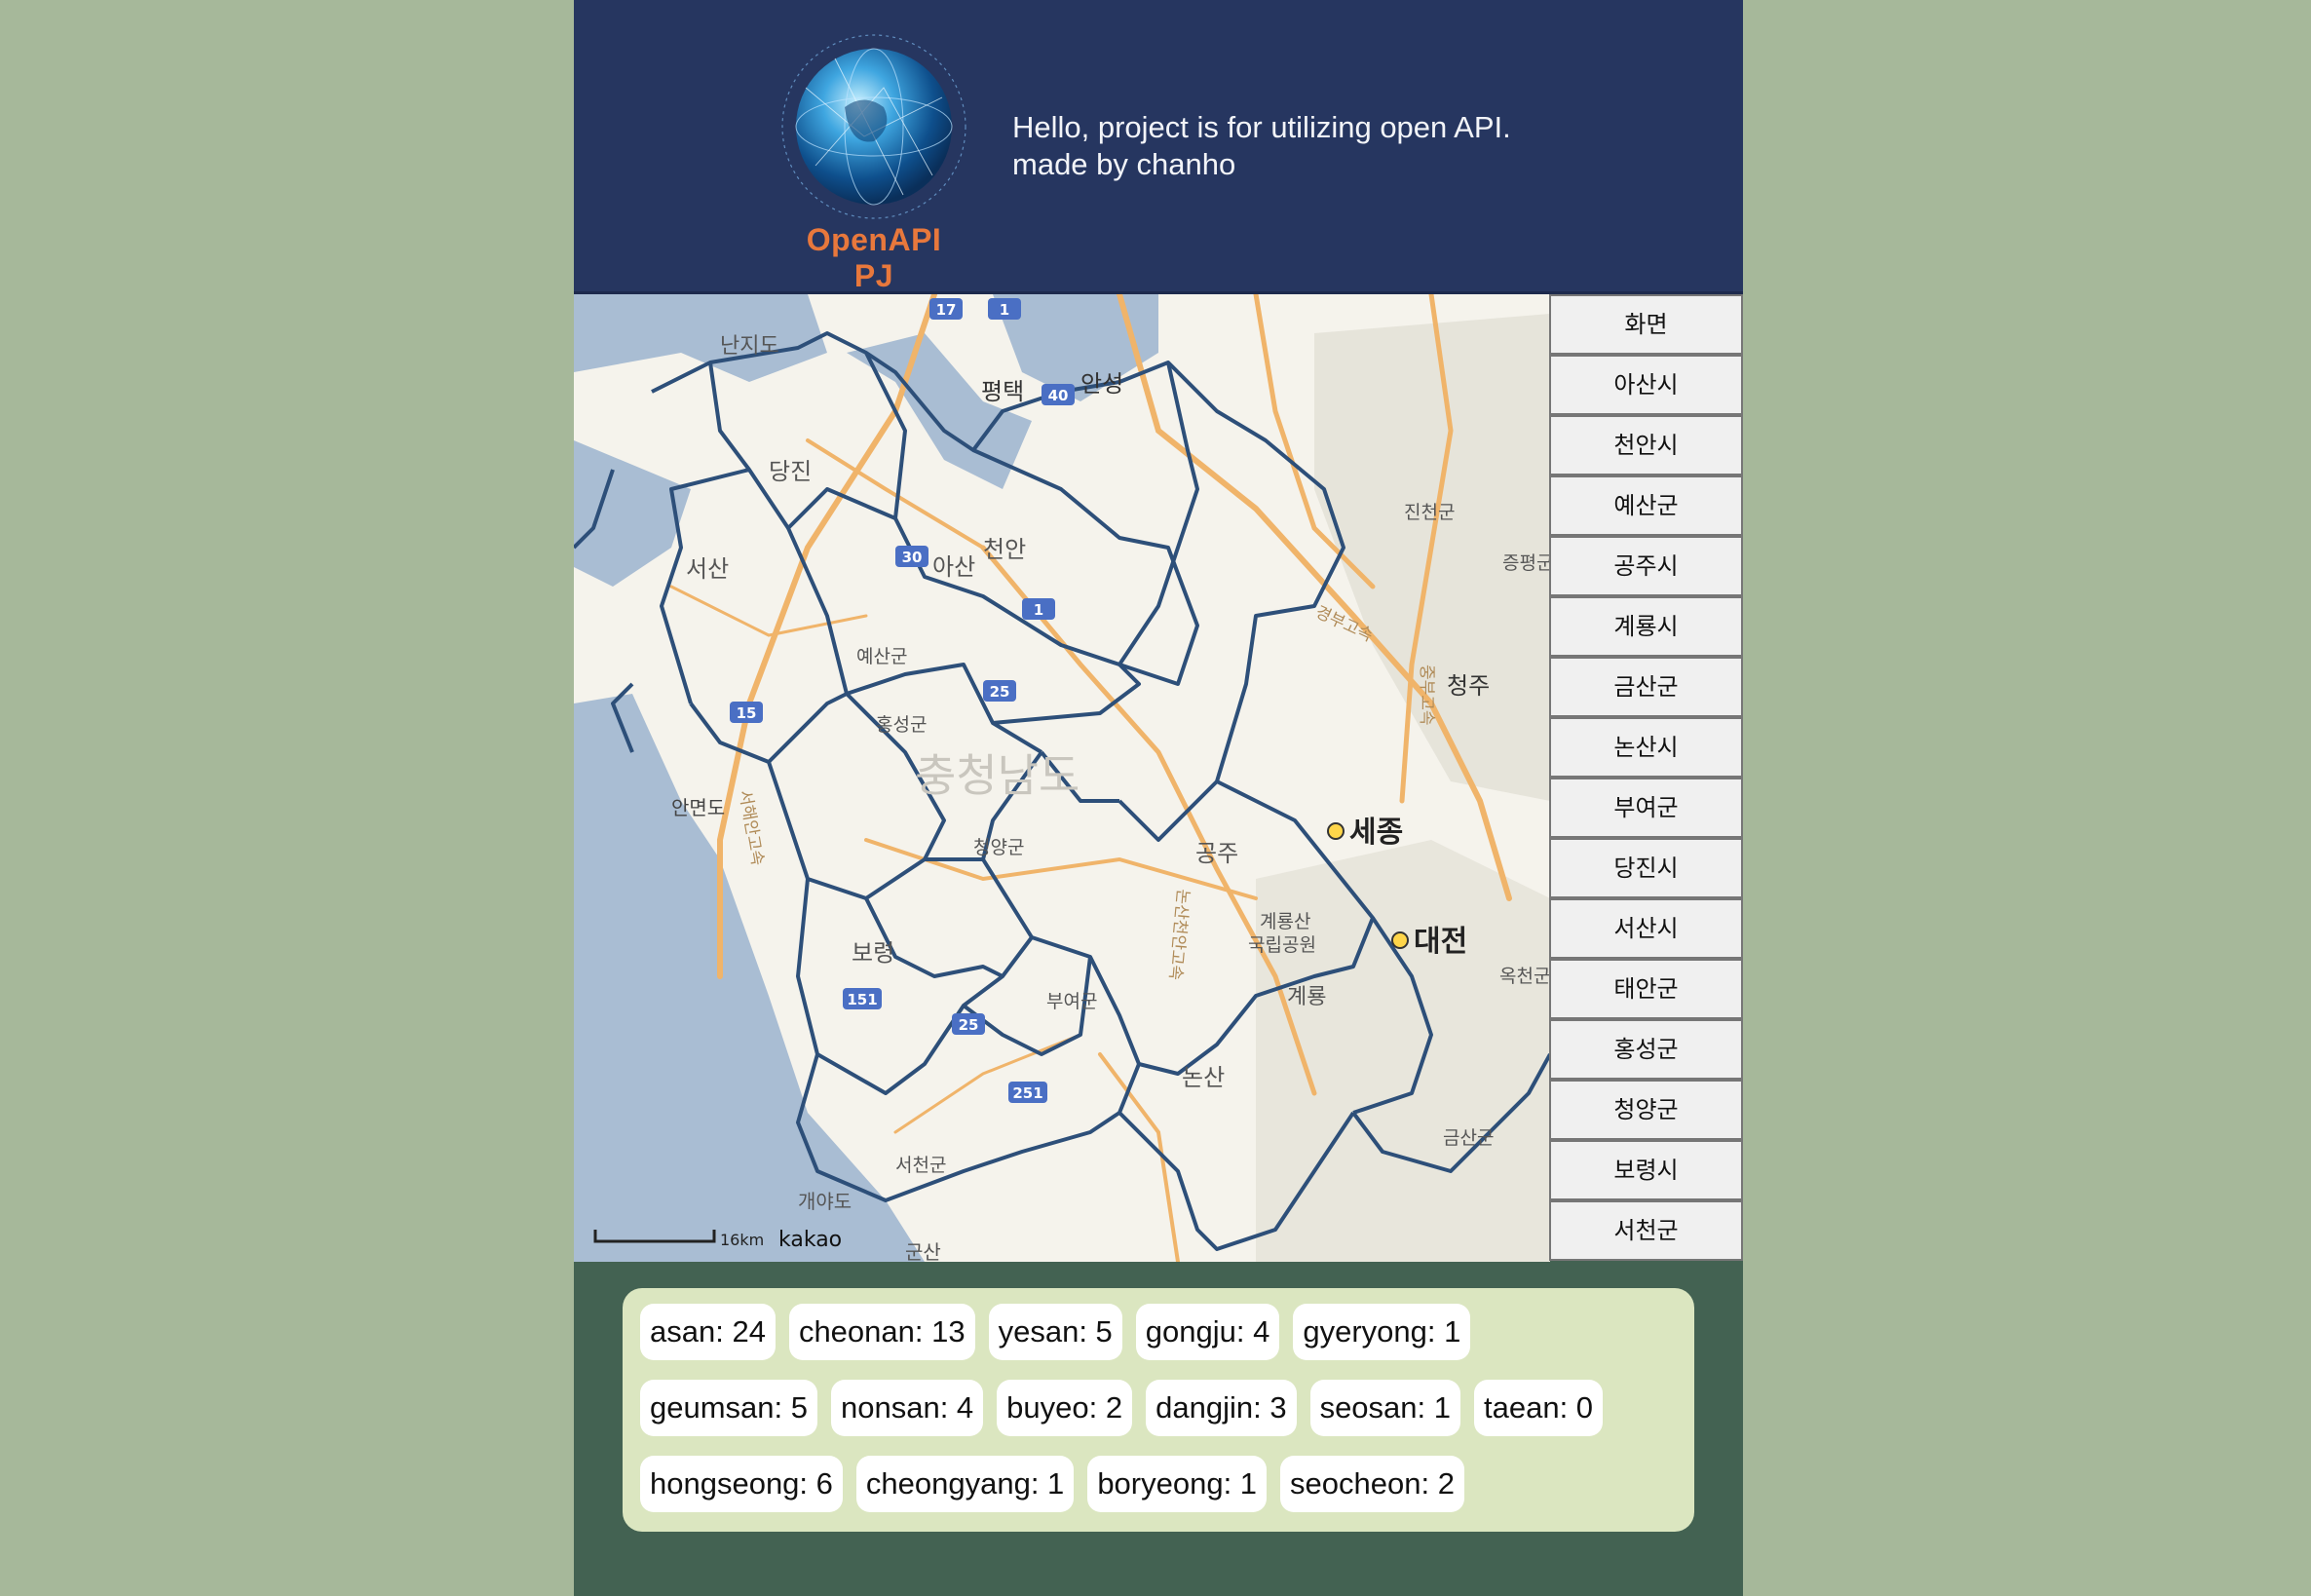  Describe the element at coordinates (1101, 384) in the screenshot. I see `label-anseong: 안성` at that location.